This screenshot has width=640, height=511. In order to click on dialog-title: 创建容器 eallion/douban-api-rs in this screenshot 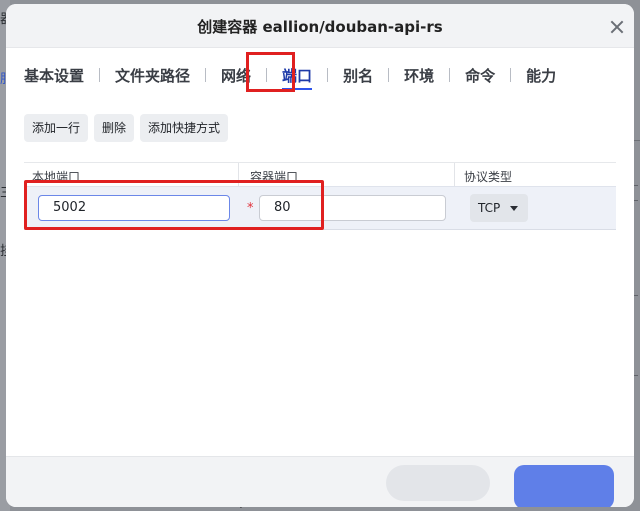, I will do `click(320, 27)`.